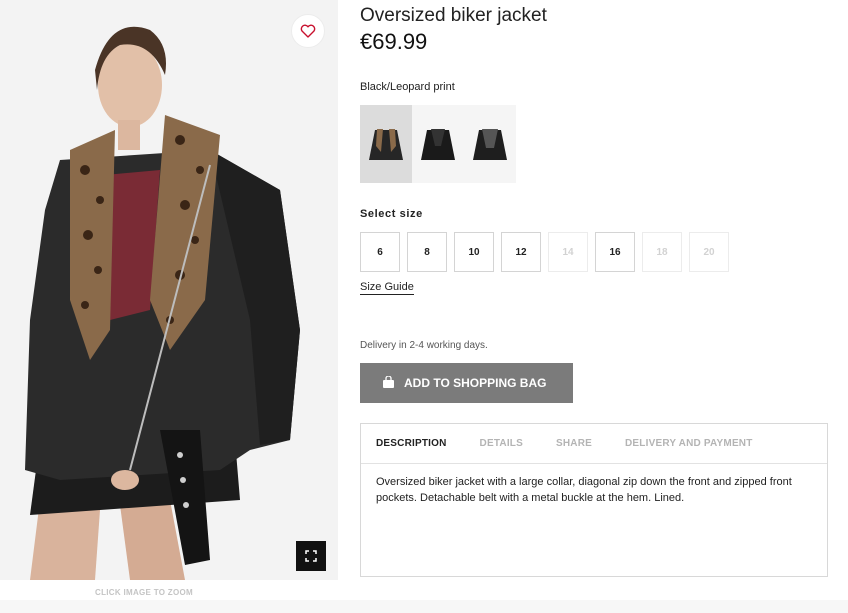 The width and height of the screenshot is (848, 613). What do you see at coordinates (387, 288) in the screenshot?
I see `size-guide-link: Size Guide` at bounding box center [387, 288].